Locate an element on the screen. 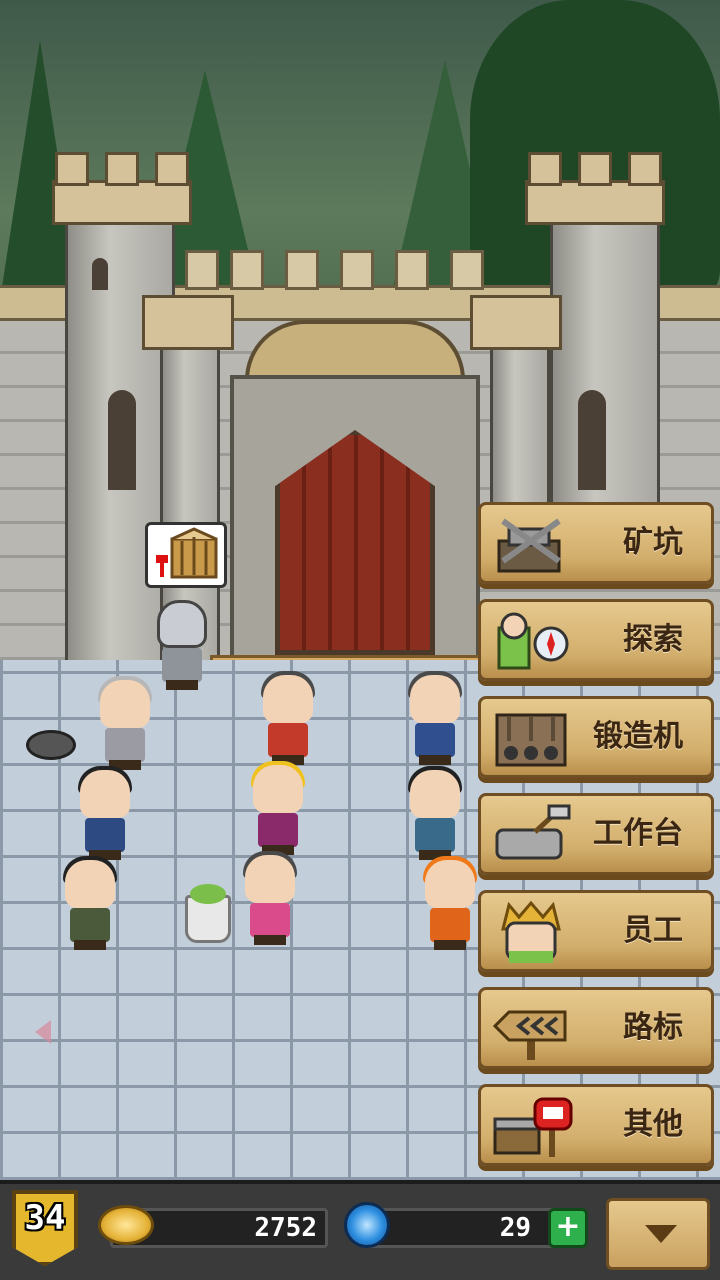 The height and width of the screenshot is (1280, 720). menu-button-other: 其他 is located at coordinates (596, 1125).